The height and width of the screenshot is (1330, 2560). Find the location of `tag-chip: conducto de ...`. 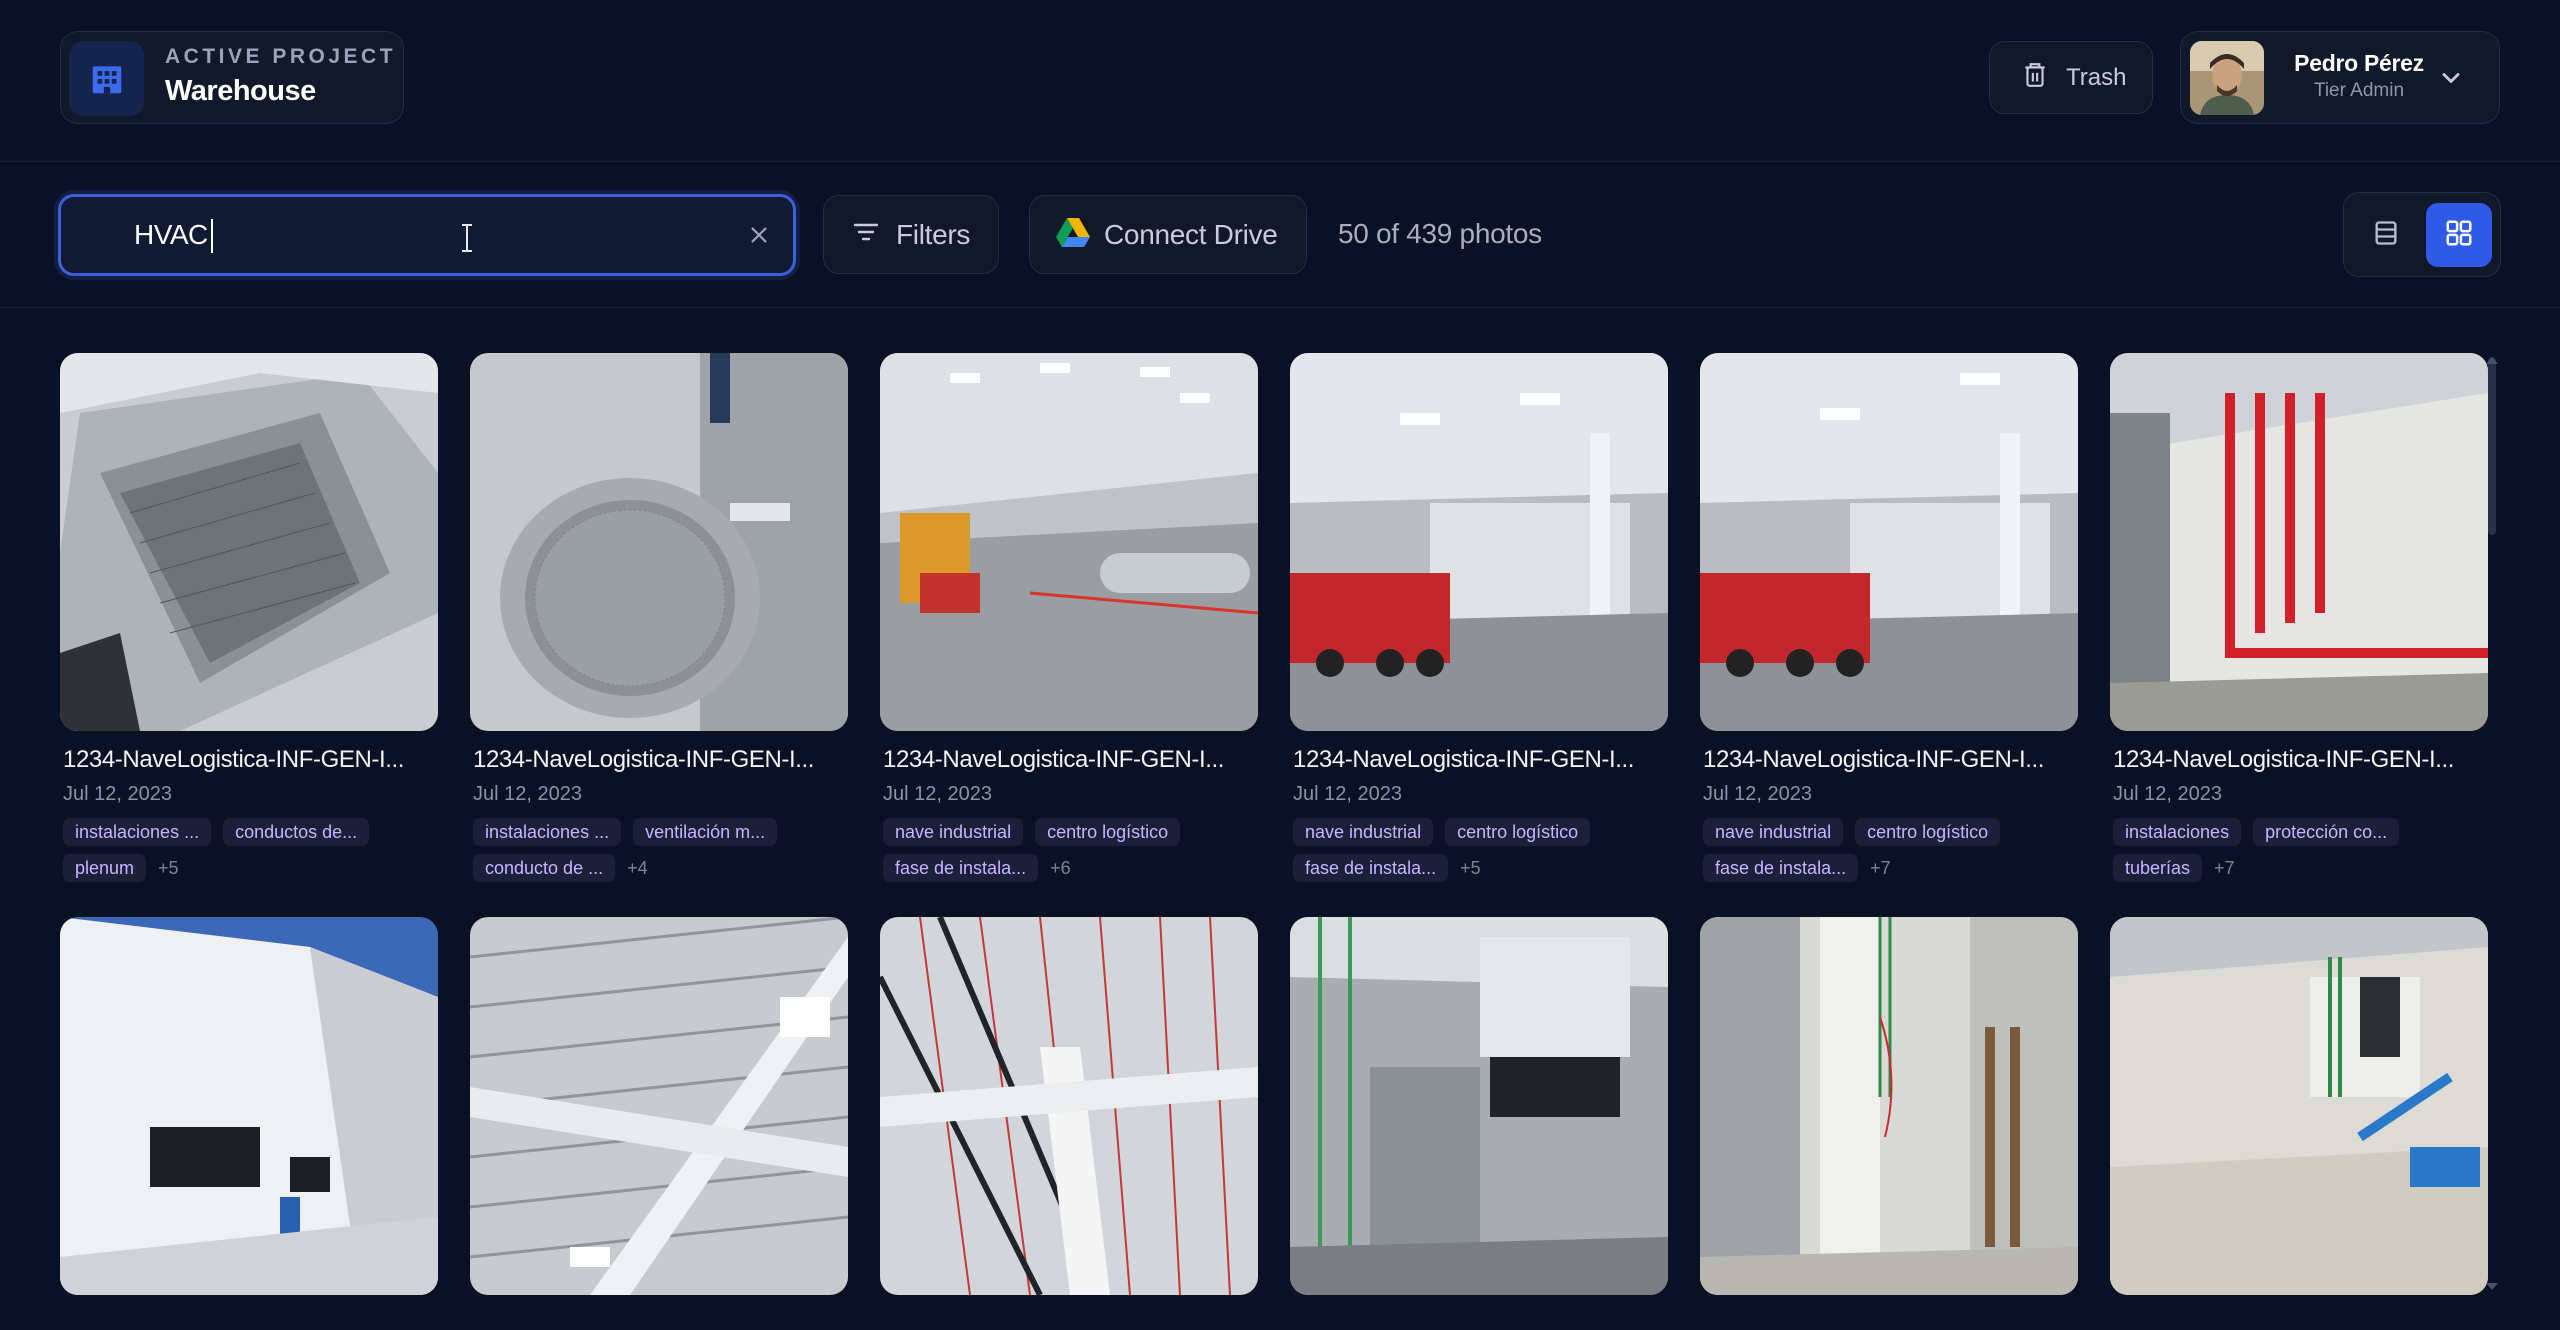

tag-chip: conducto de ... is located at coordinates (544, 868).